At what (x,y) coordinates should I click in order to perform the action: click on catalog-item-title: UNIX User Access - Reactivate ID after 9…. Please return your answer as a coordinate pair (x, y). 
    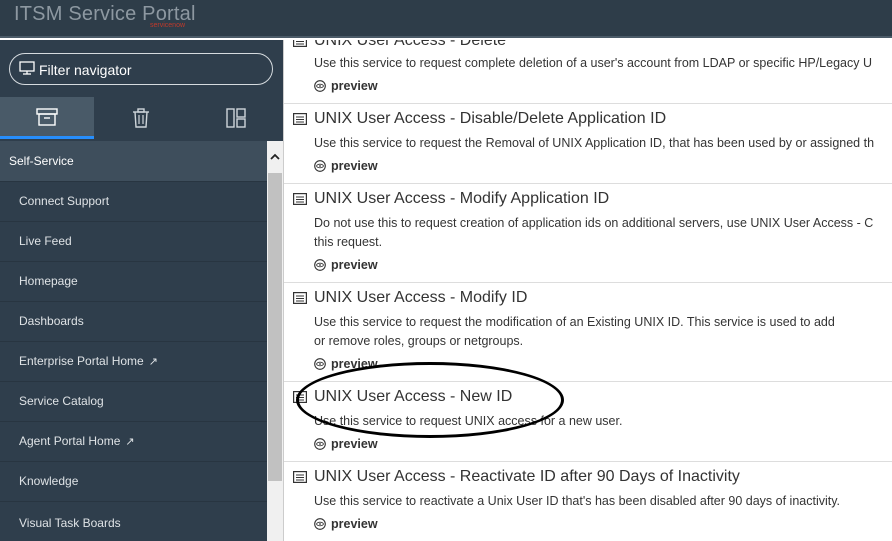
    Looking at the image, I should click on (527, 477).